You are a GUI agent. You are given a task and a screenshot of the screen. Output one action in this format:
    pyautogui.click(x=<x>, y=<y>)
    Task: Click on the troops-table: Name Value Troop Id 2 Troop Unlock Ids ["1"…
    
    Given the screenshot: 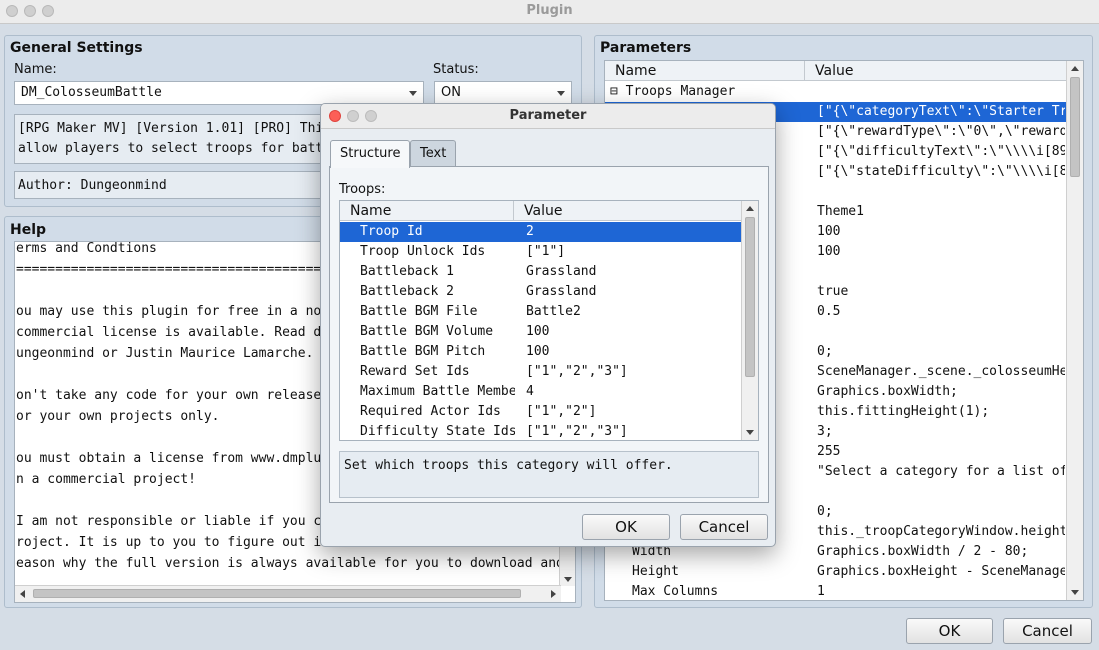 What is the action you would take?
    pyautogui.click(x=549, y=320)
    